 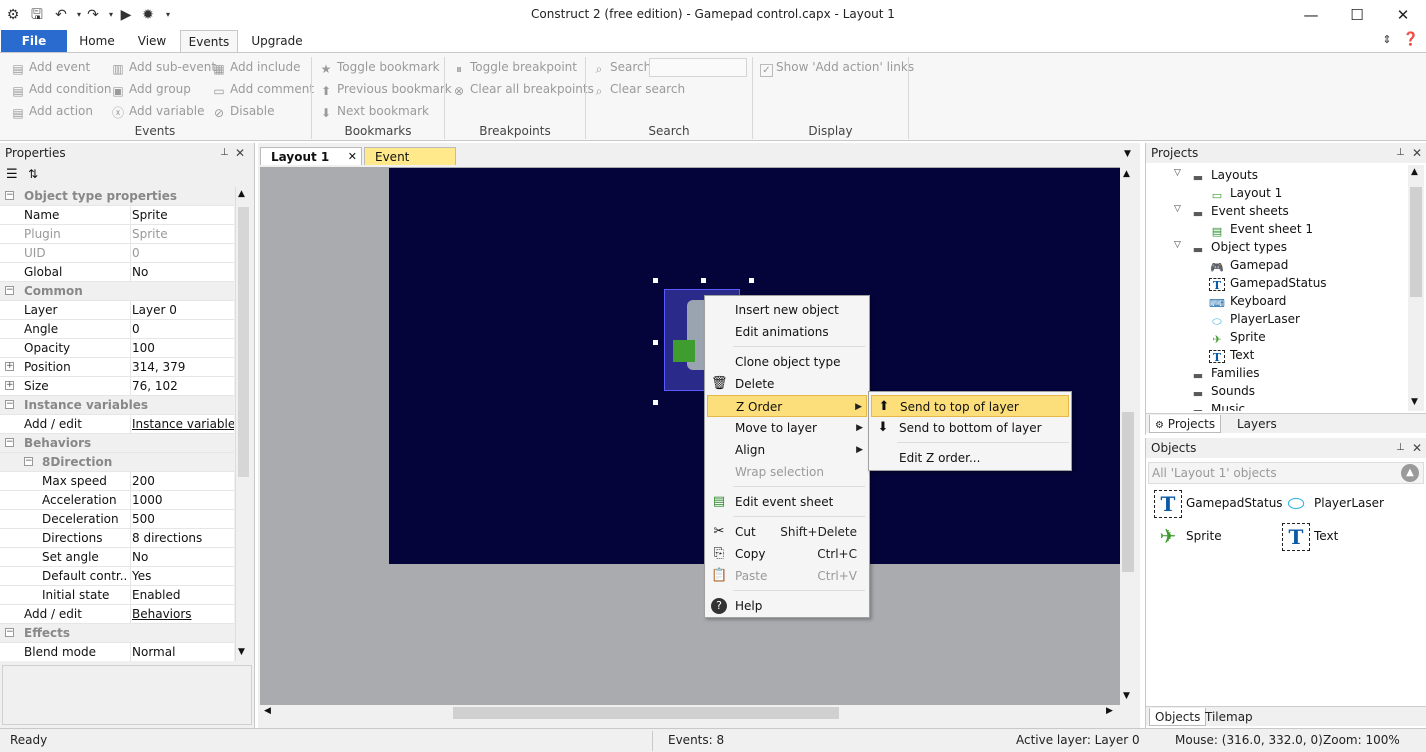 I want to click on search-button: ⌕ Search, so click(x=621, y=67).